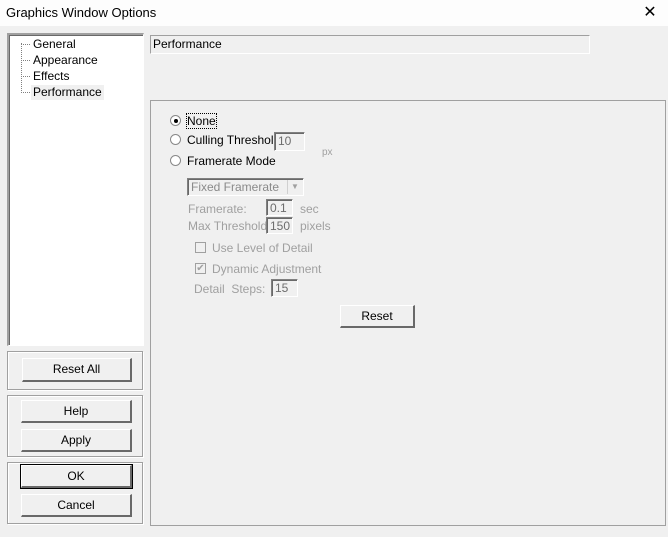 This screenshot has width=668, height=537. What do you see at coordinates (217, 209) in the screenshot?
I see `framerate-label: Framerate:` at bounding box center [217, 209].